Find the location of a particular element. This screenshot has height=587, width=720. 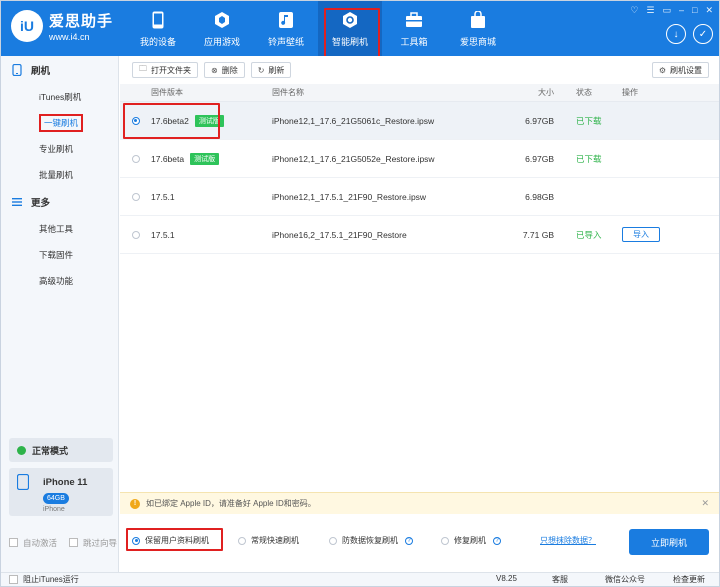

firmware-name: iPhone12,1_17.5.1_21F90_Restore.ipsw is located at coordinates (349, 196).